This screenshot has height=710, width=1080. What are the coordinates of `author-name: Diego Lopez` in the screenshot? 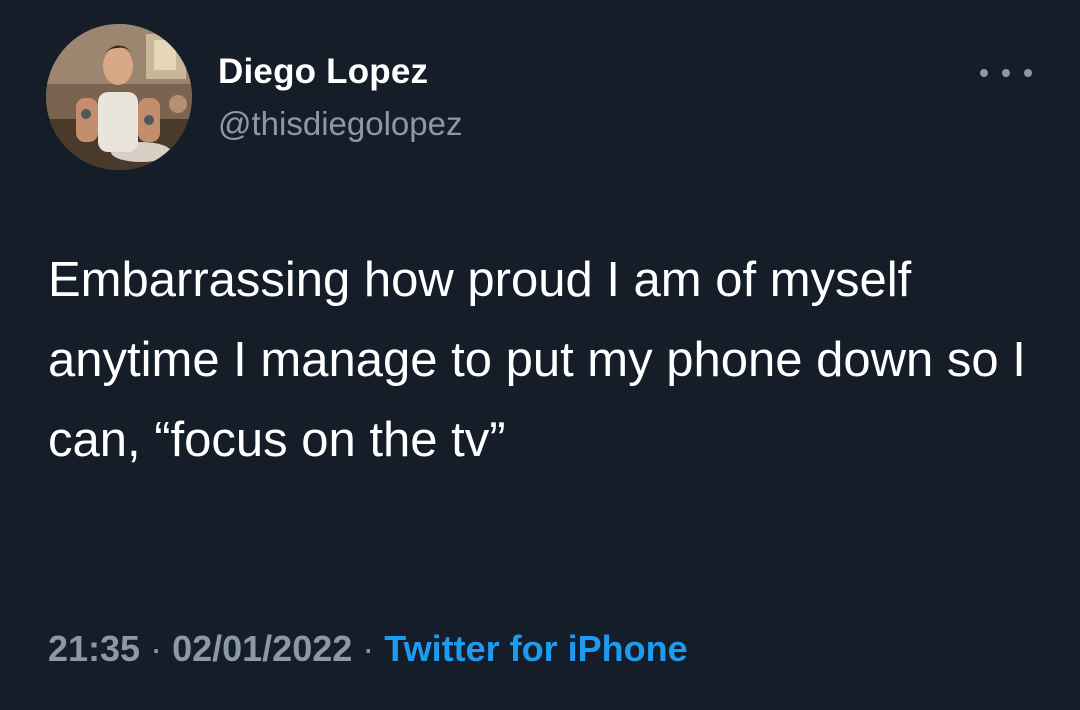 It's located at (323, 72).